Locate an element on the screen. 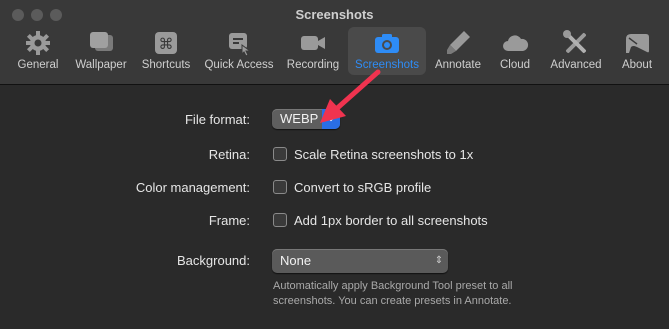 The width and height of the screenshot is (669, 329). tab-label: About is located at coordinates (637, 65).